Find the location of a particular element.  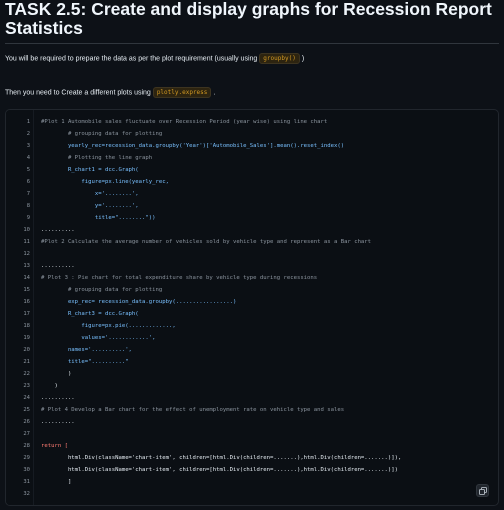

code-text: R_chart3 = dcc.Graph( is located at coordinates (90, 314).